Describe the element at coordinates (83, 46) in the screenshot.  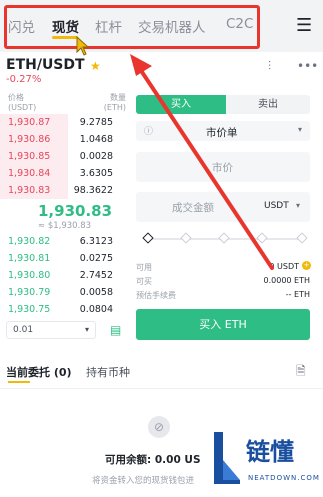
I see `cursor-icon` at that location.